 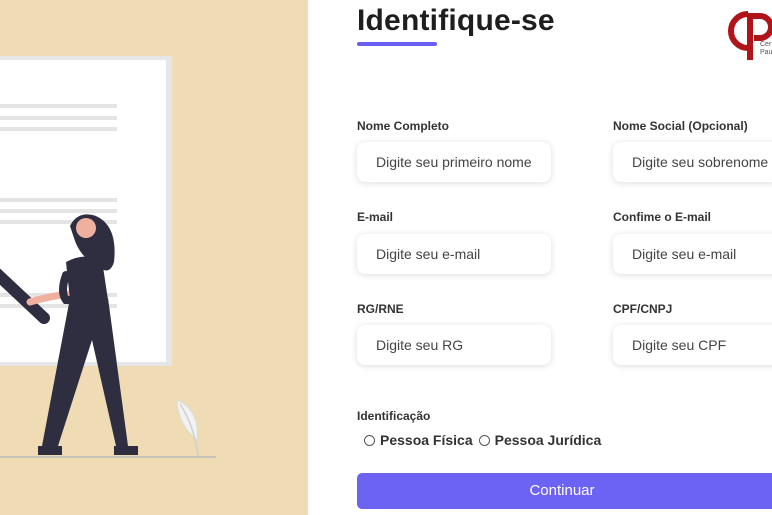 I want to click on rg-label: RG/RNE, so click(x=380, y=309).